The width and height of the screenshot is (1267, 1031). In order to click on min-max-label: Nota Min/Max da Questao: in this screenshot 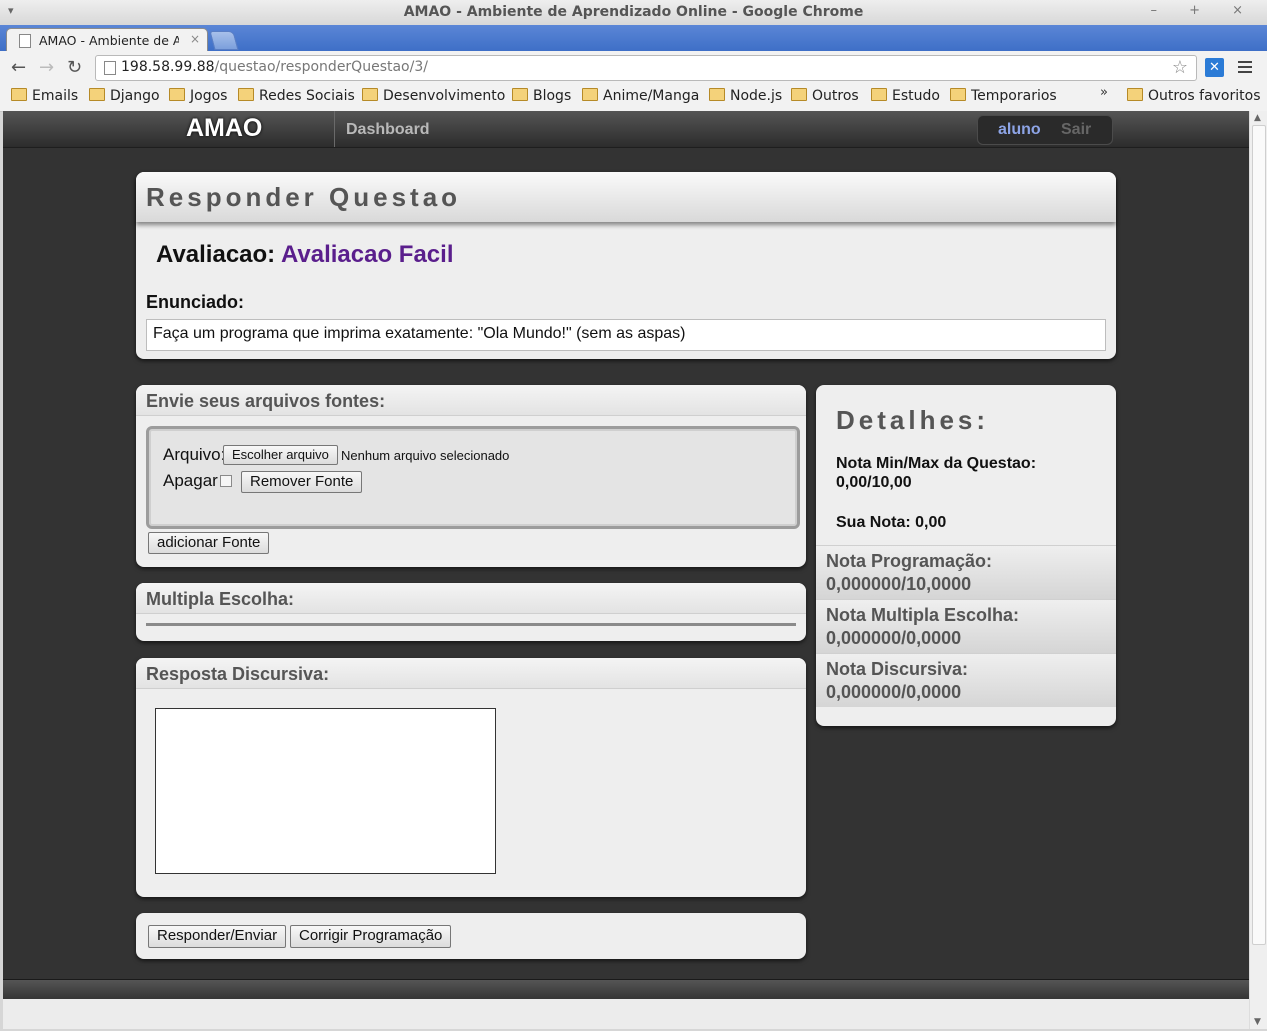, I will do `click(936, 463)`.